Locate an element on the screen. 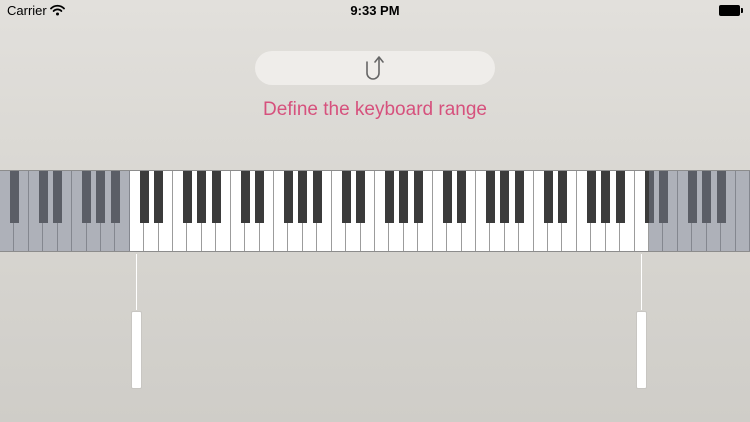 Image resolution: width=750 pixels, height=422 pixels. battery-icon is located at coordinates (731, 10).